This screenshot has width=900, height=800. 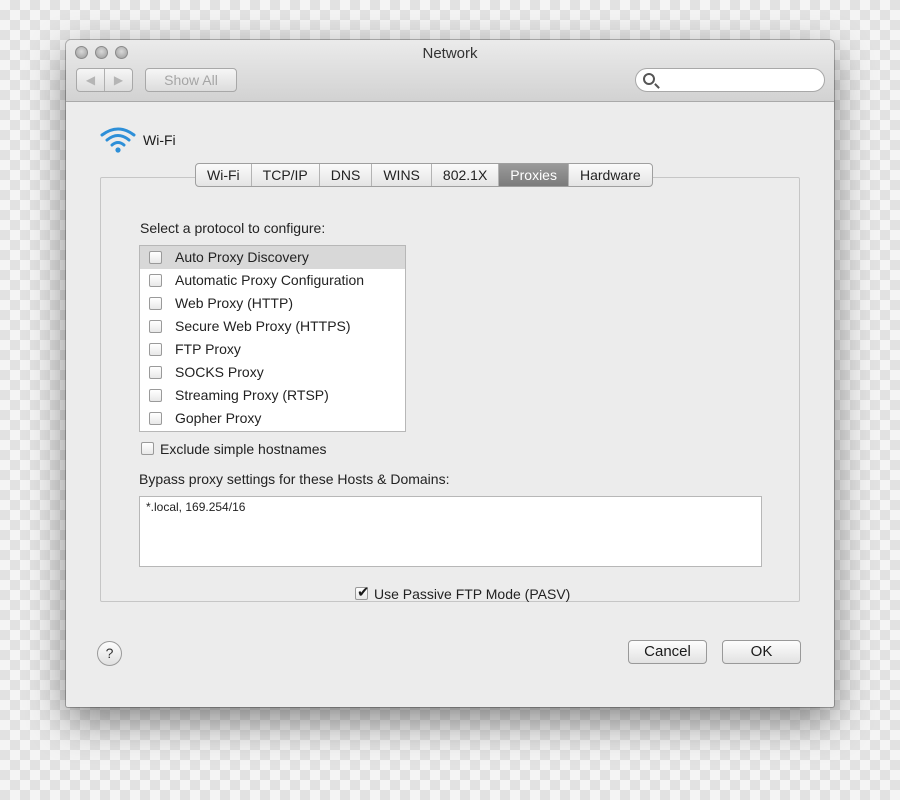 I want to click on protocol-label: Streaming Proxy (RTSP), so click(x=252, y=395).